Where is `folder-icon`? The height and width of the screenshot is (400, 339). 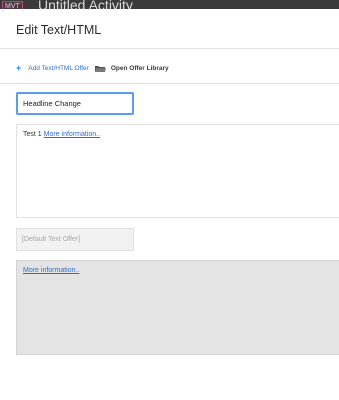 folder-icon is located at coordinates (100, 68).